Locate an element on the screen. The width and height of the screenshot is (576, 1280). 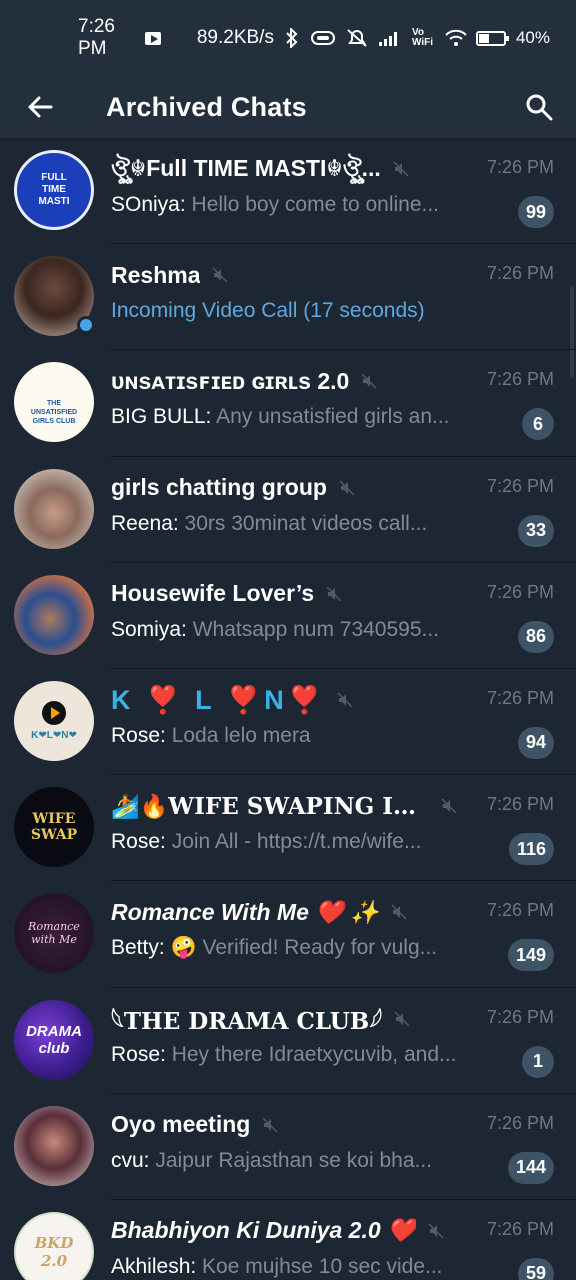
unread-badge: 144 is located at coordinates (530, 1167).